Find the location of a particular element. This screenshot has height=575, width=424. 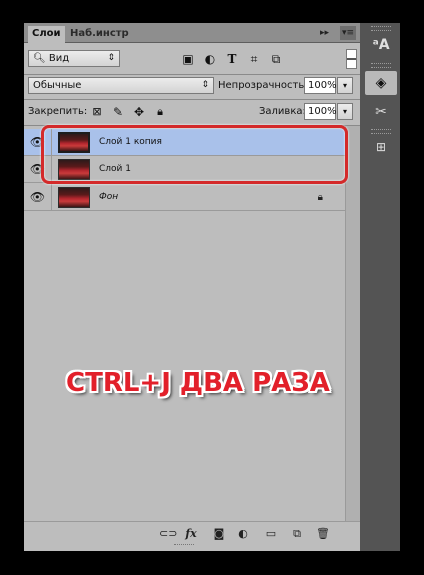

opacity-label: Непрозрачность: is located at coordinates (263, 85).